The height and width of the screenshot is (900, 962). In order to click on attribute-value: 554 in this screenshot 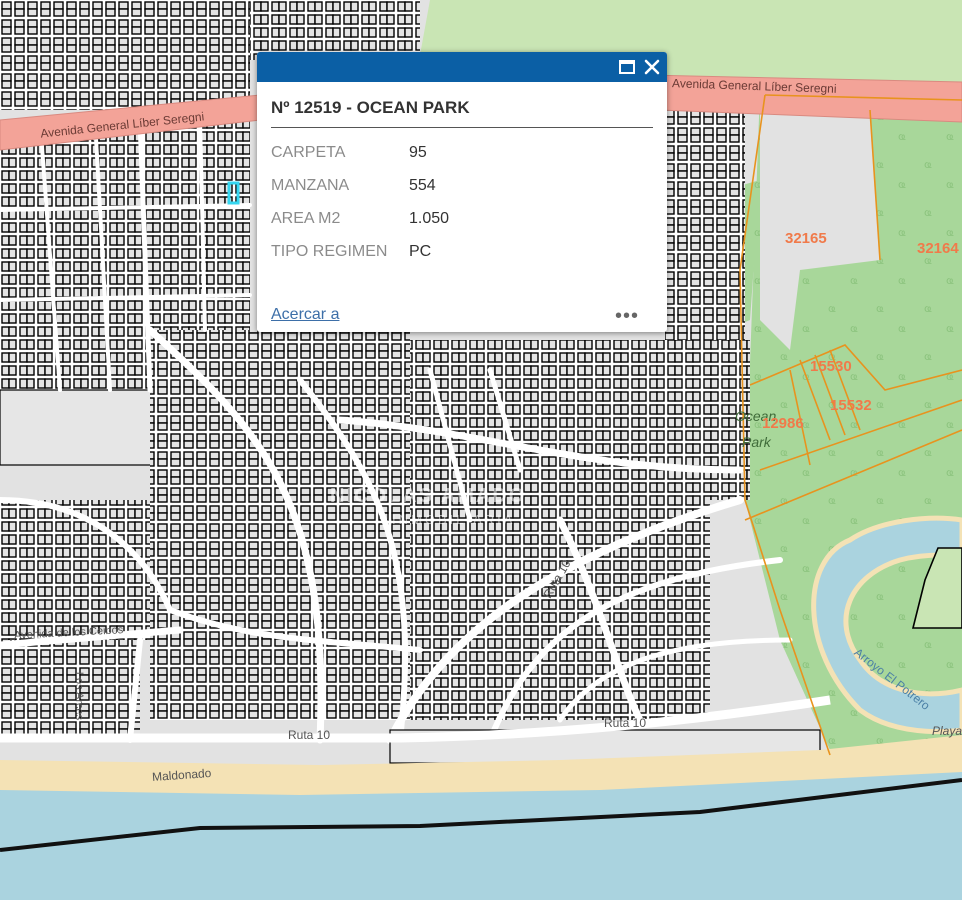, I will do `click(422, 185)`.